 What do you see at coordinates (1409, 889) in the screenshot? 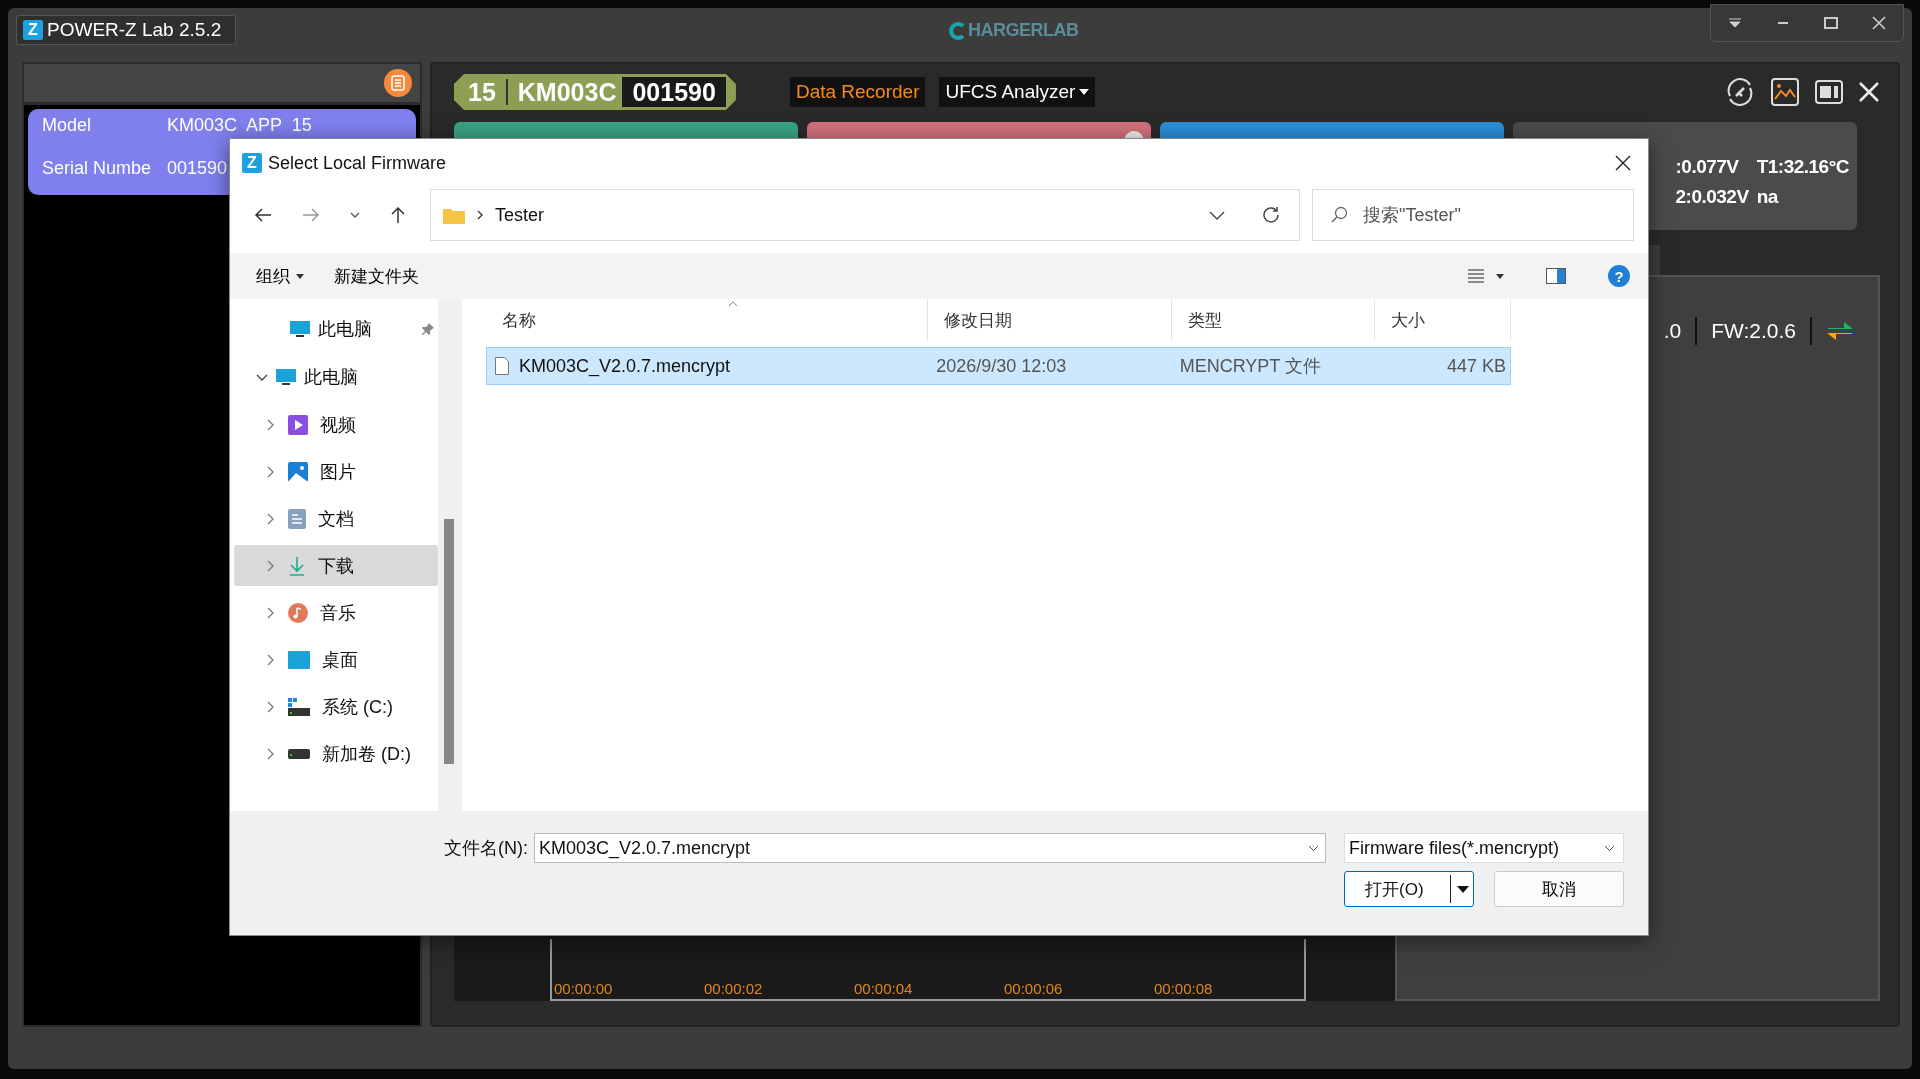
I see `open-split-button: 打开(O)` at bounding box center [1409, 889].